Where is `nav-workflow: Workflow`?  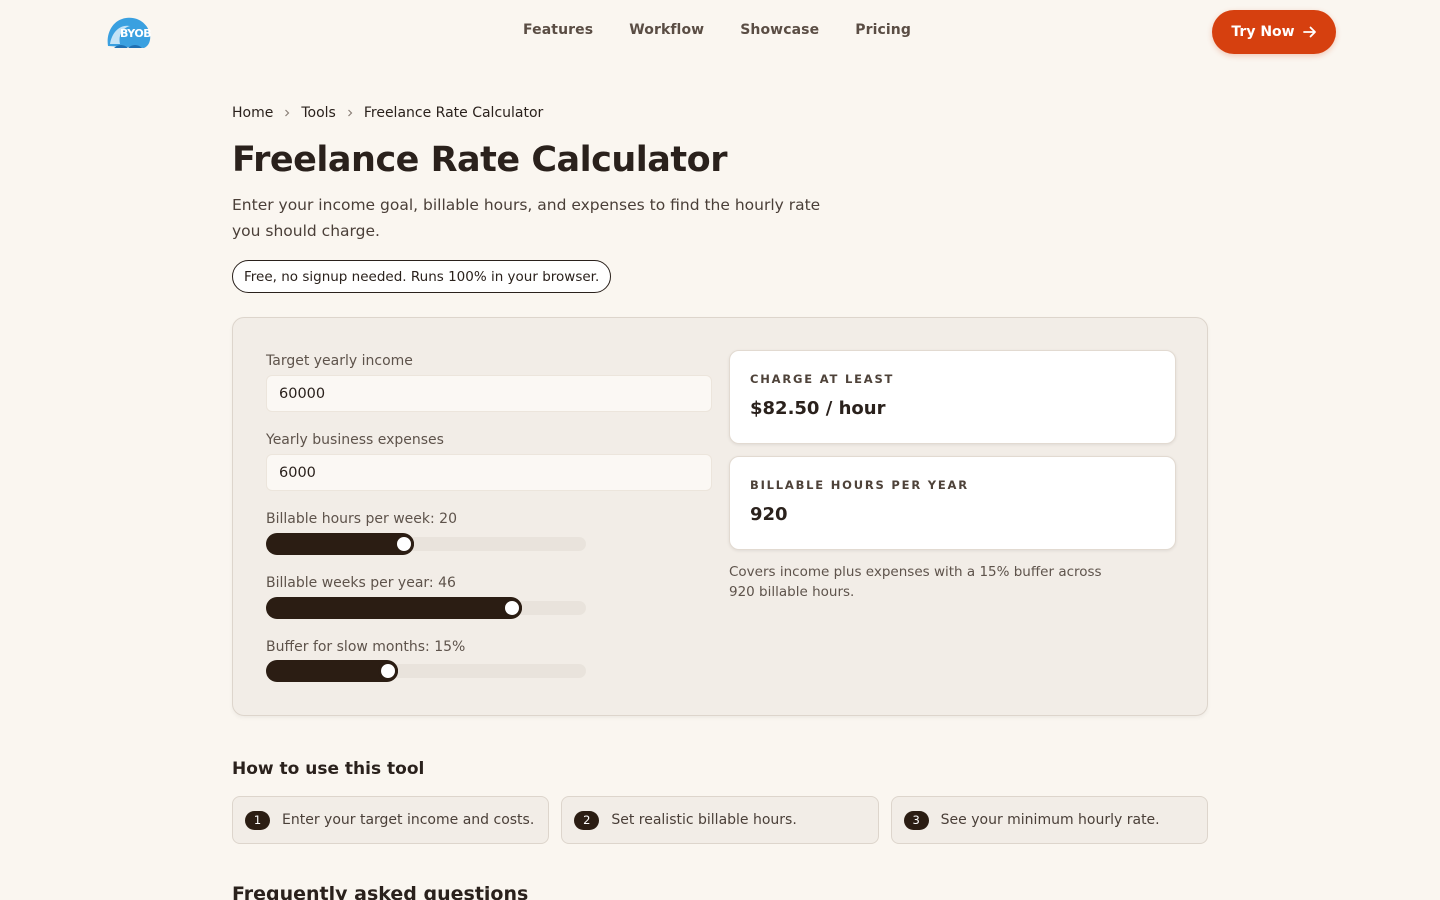
nav-workflow: Workflow is located at coordinates (666, 30).